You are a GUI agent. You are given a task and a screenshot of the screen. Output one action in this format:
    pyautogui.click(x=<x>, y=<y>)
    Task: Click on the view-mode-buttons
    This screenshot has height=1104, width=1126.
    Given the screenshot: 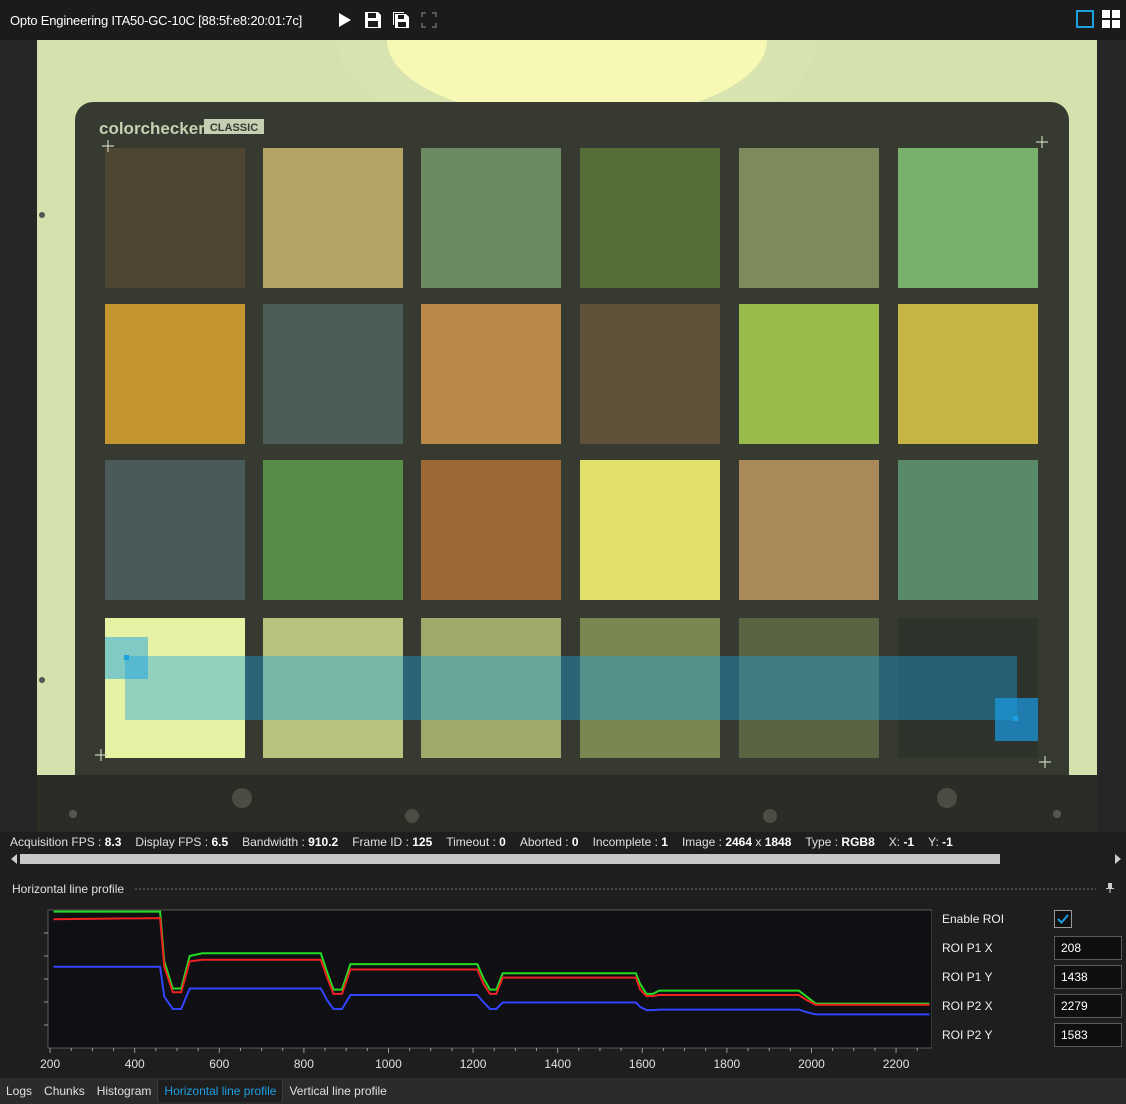 What is the action you would take?
    pyautogui.click(x=1098, y=21)
    